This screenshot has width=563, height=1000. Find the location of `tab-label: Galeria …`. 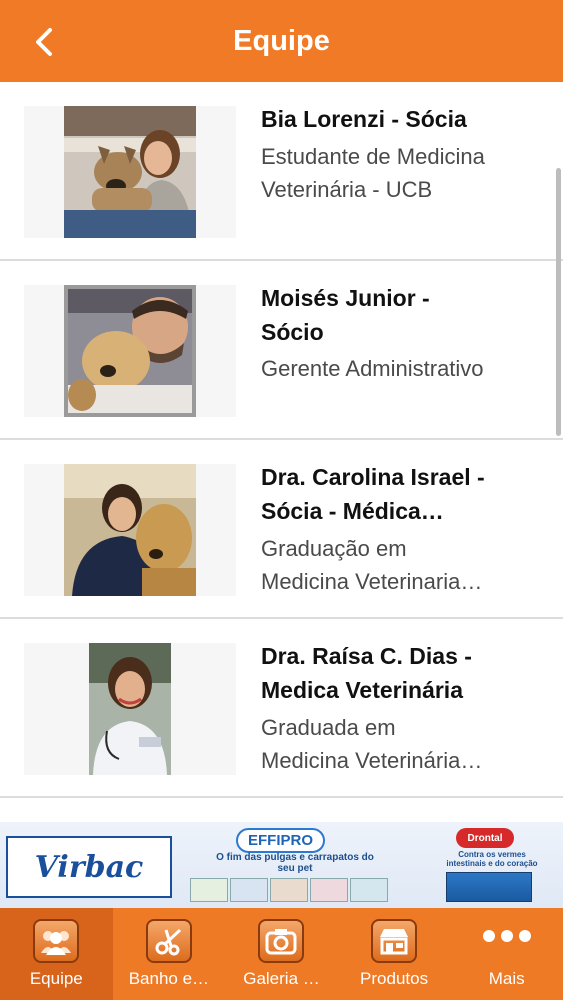

tab-label: Galeria … is located at coordinates (281, 978).